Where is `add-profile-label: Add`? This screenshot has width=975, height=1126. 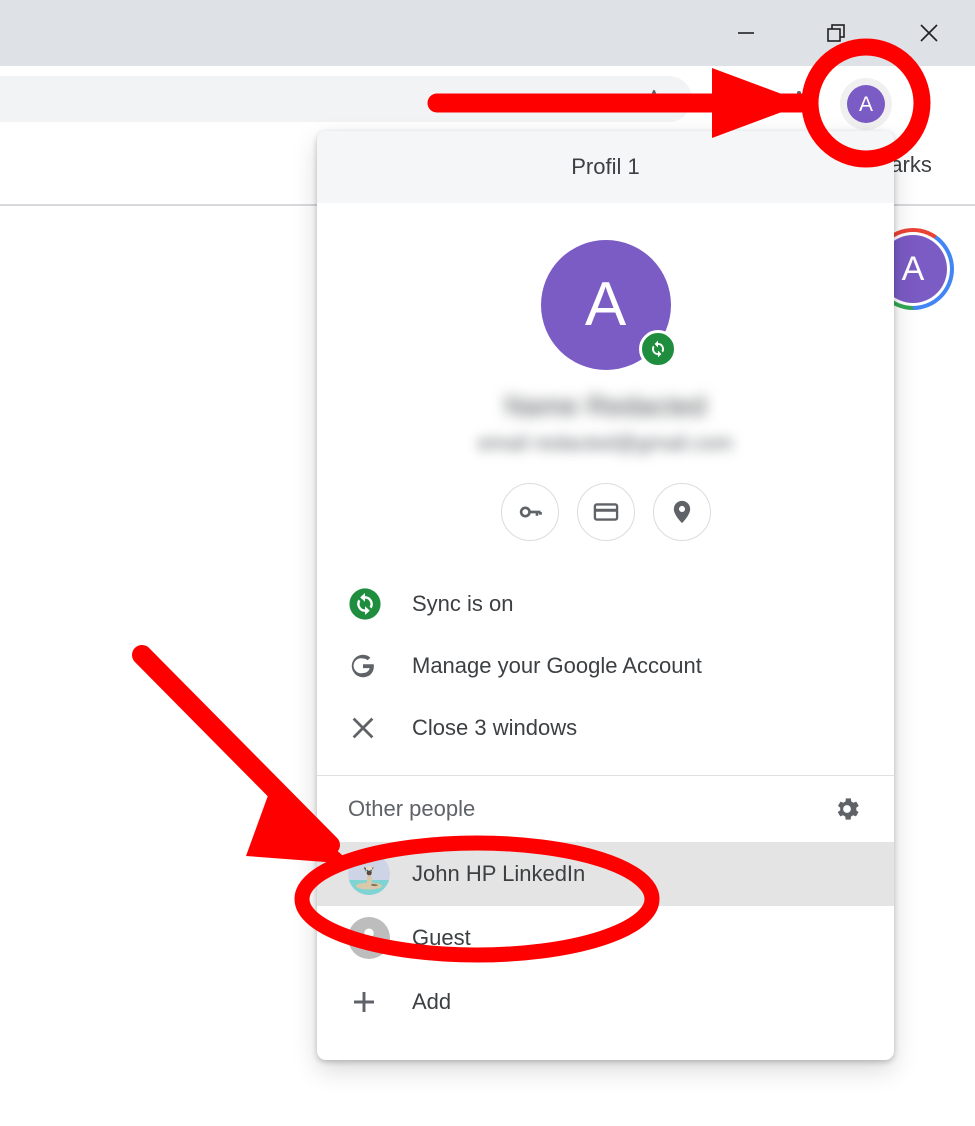
add-profile-label: Add is located at coordinates (432, 1001).